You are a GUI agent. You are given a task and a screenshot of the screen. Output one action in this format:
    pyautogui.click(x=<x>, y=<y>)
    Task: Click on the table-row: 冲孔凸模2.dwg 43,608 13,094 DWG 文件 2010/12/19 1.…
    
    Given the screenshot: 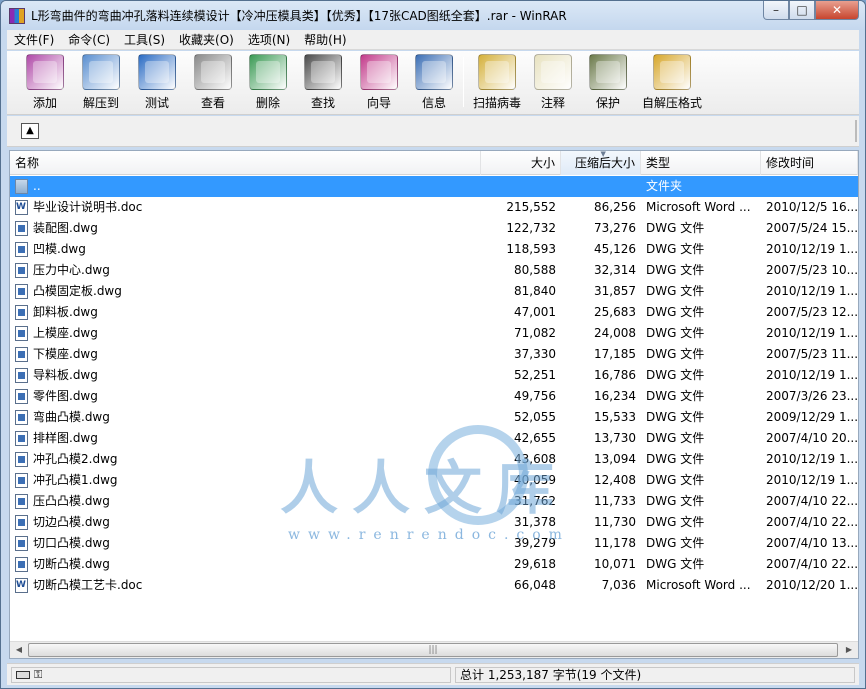 What is the action you would take?
    pyautogui.click(x=434, y=459)
    